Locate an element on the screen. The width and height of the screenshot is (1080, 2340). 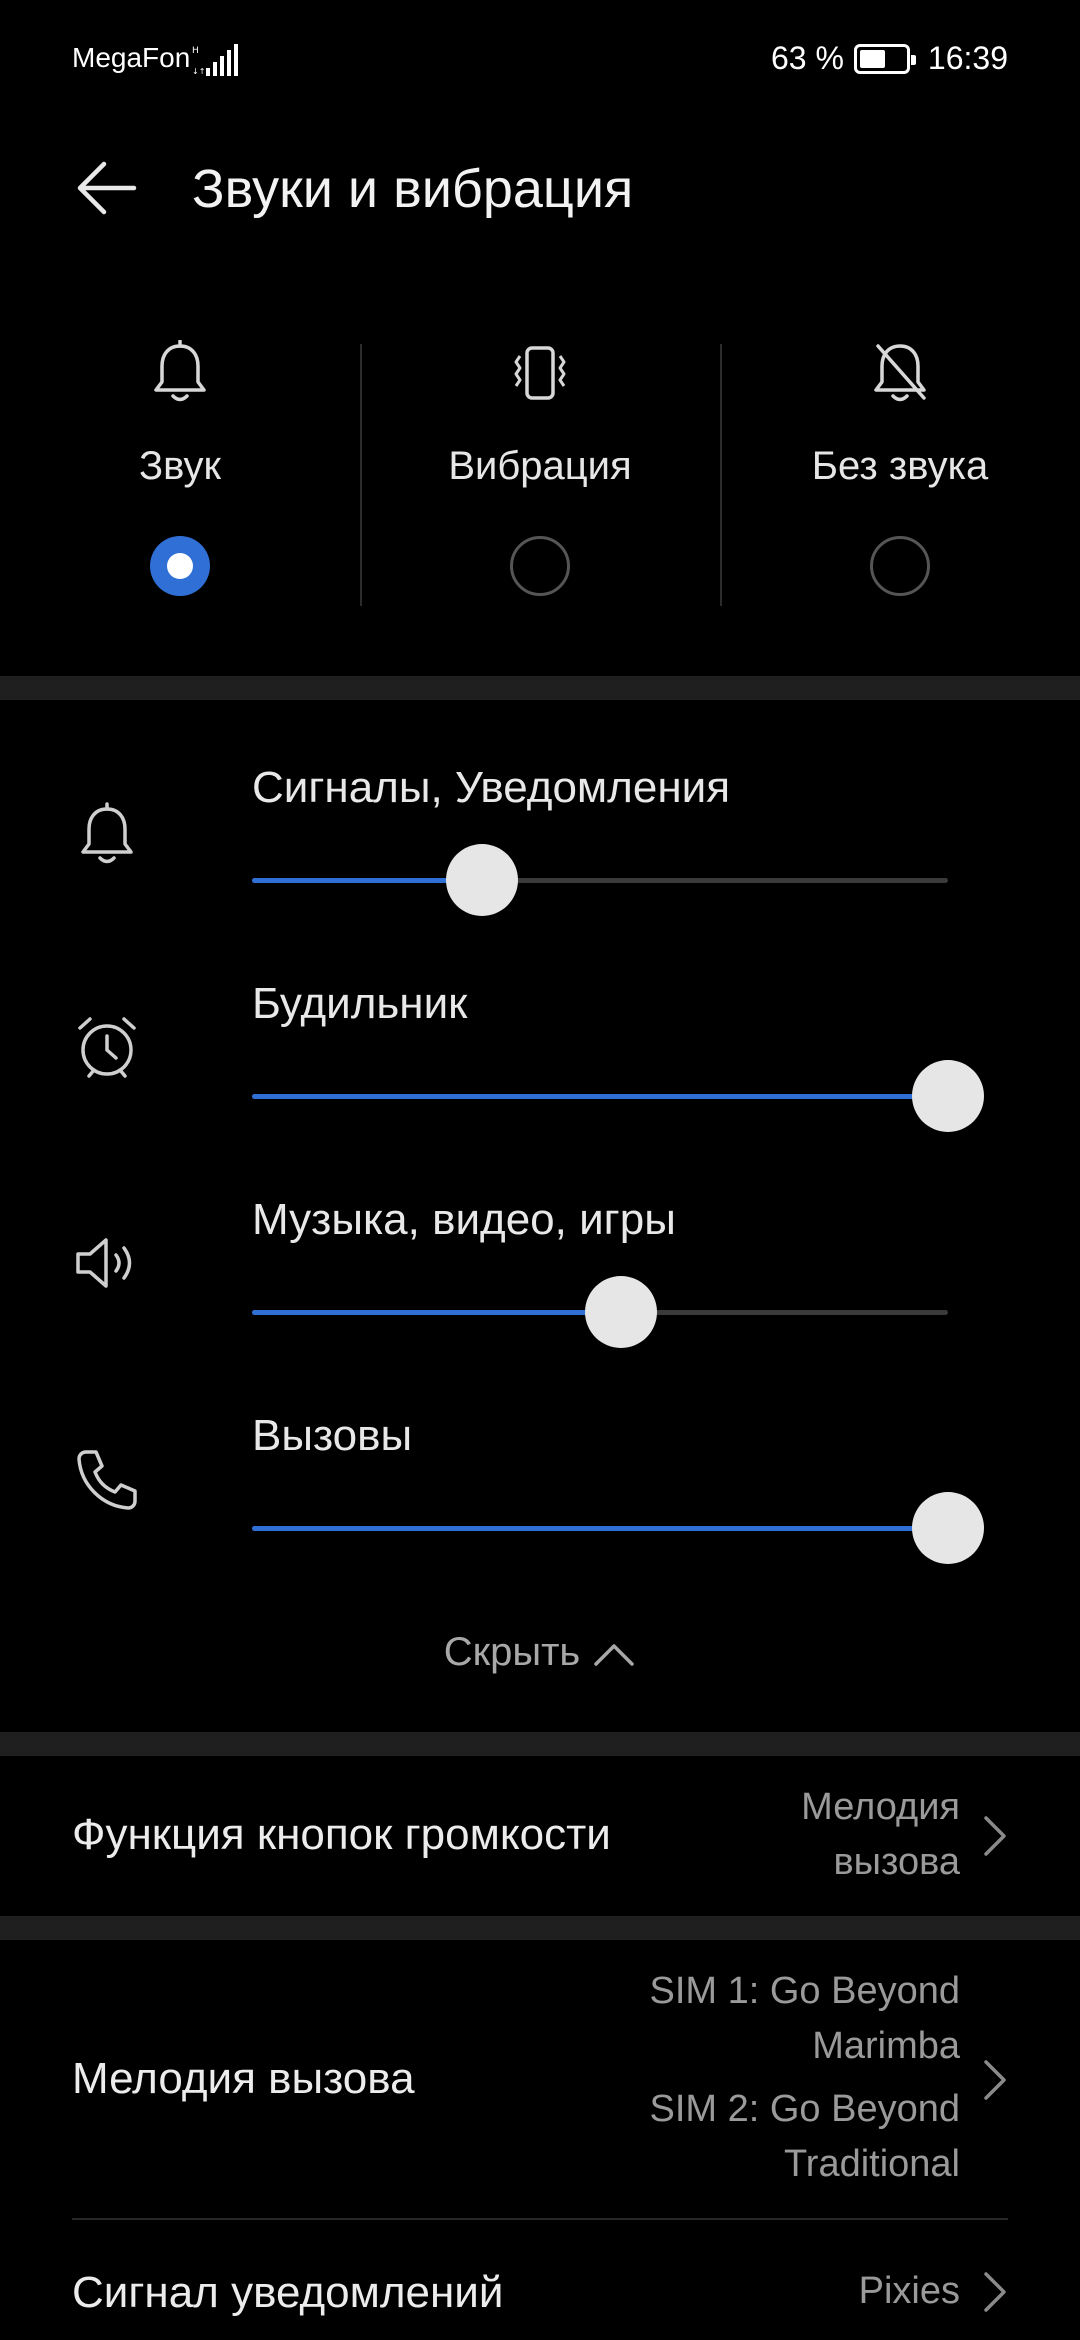
volume-row-notifications: Сигналы, Уведомления is located at coordinates (540, 860).